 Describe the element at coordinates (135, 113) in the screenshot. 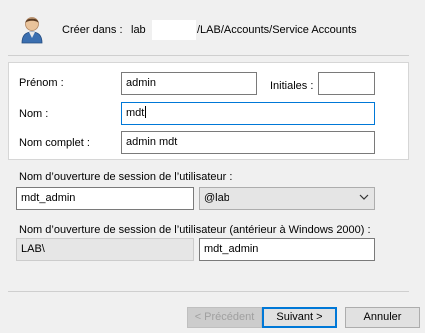

I see `last-name-value: mdt` at that location.